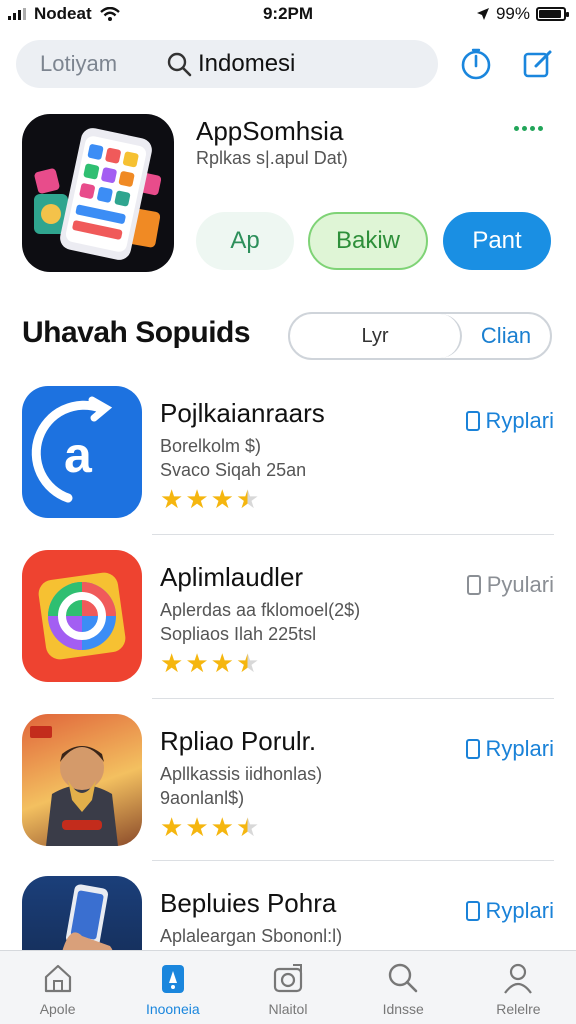 The width and height of the screenshot is (576, 1024). Describe the element at coordinates (57, 1009) in the screenshot. I see `tab-label: Apole` at that location.